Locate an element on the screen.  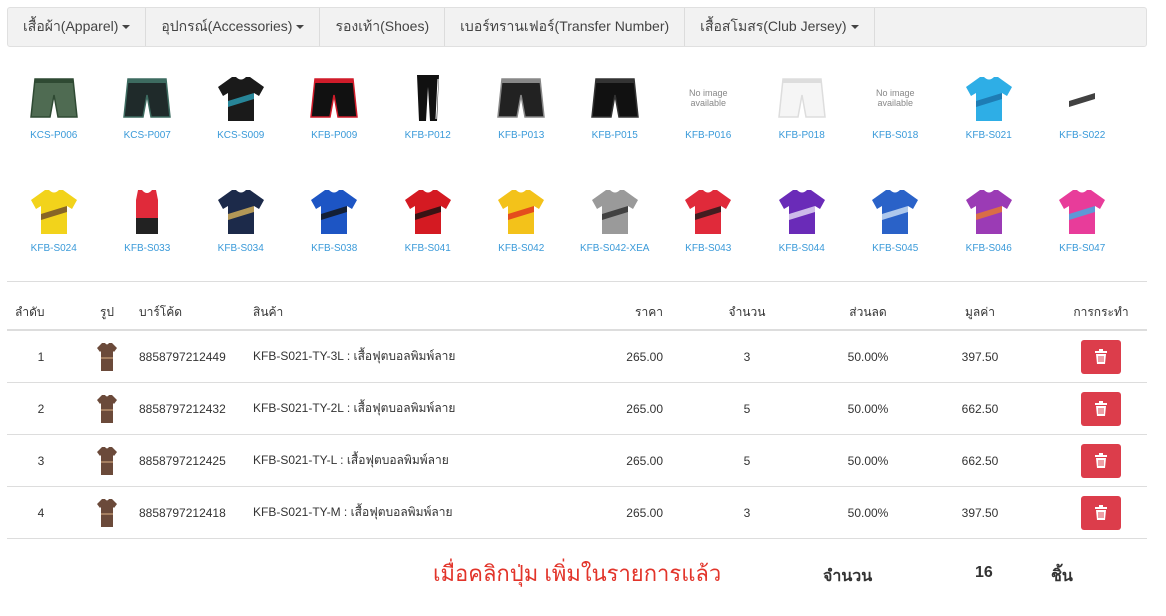
nav-accessories: อุปกรณ์(Accessories) is located at coordinates (233, 27).